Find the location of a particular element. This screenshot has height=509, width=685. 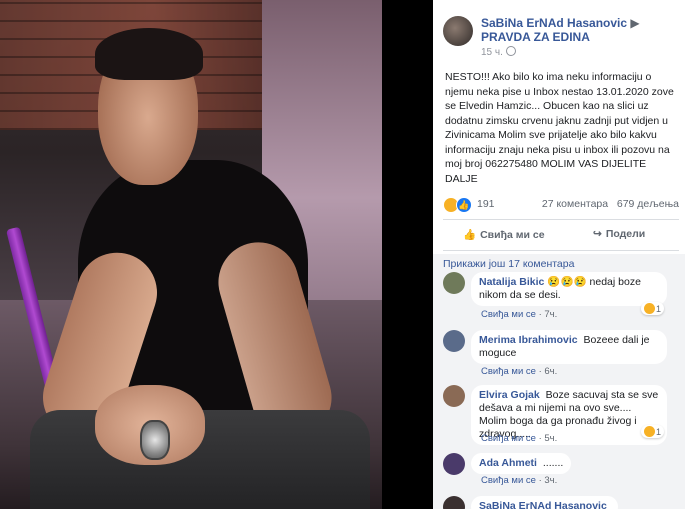

thumbs-up-icon: 👍 is located at coordinates (470, 235).